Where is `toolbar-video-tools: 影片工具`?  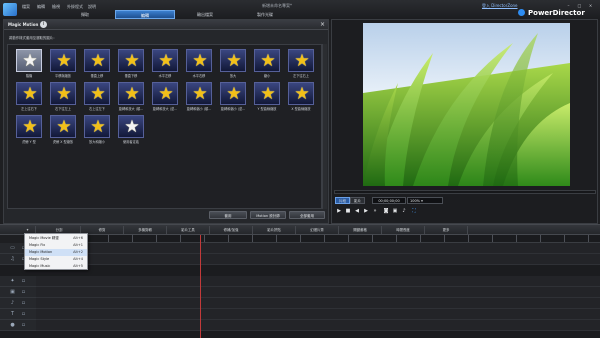
toolbar-video-tools: 影片工具 is located at coordinates (188, 230).